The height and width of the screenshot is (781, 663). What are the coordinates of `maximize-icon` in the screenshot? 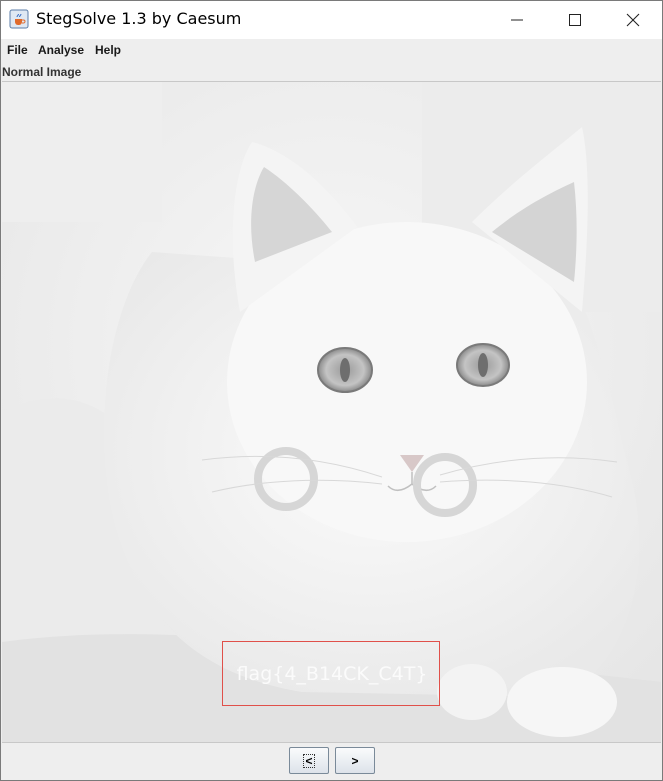 It's located at (575, 20).